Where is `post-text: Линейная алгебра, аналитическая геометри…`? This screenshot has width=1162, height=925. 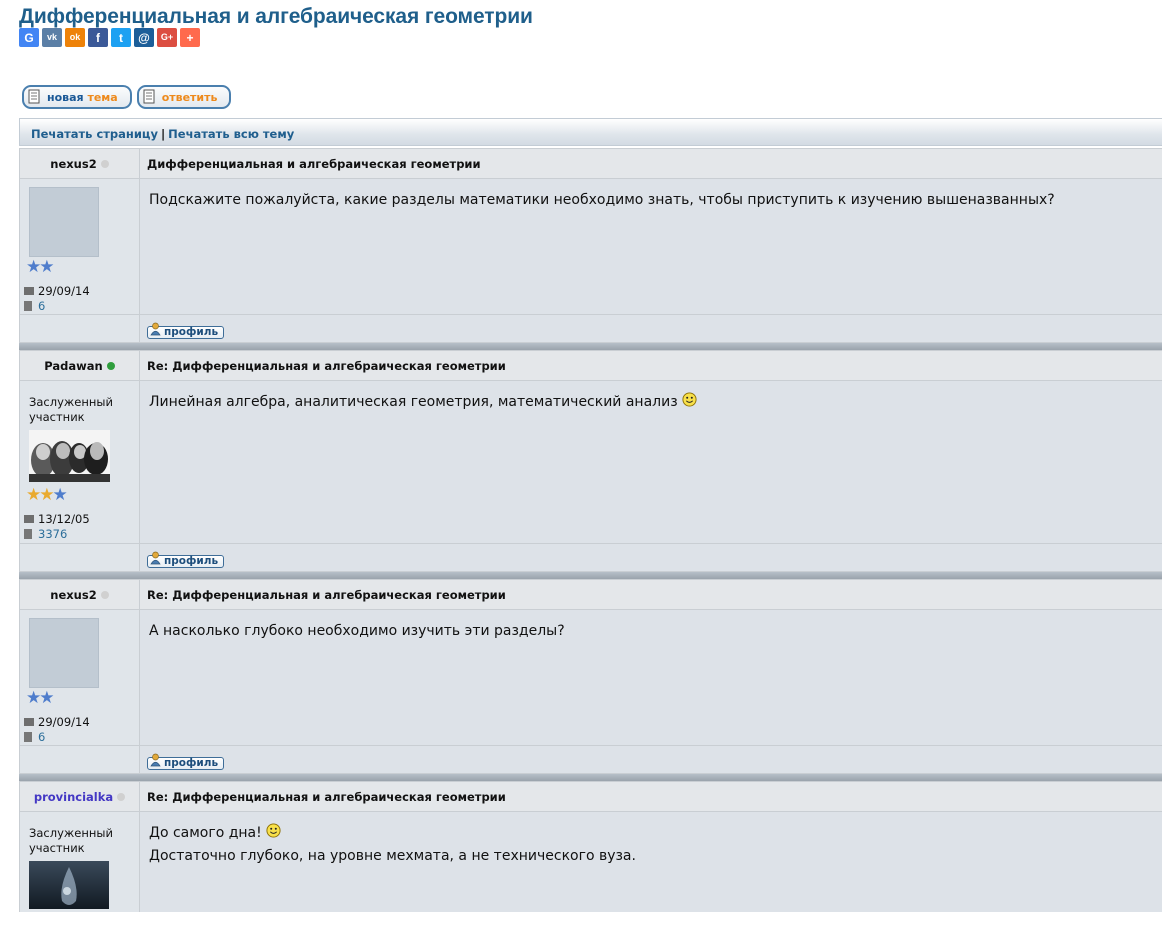
post-text: Линейная алгебра, аналитическая геометри… is located at coordinates (413, 402).